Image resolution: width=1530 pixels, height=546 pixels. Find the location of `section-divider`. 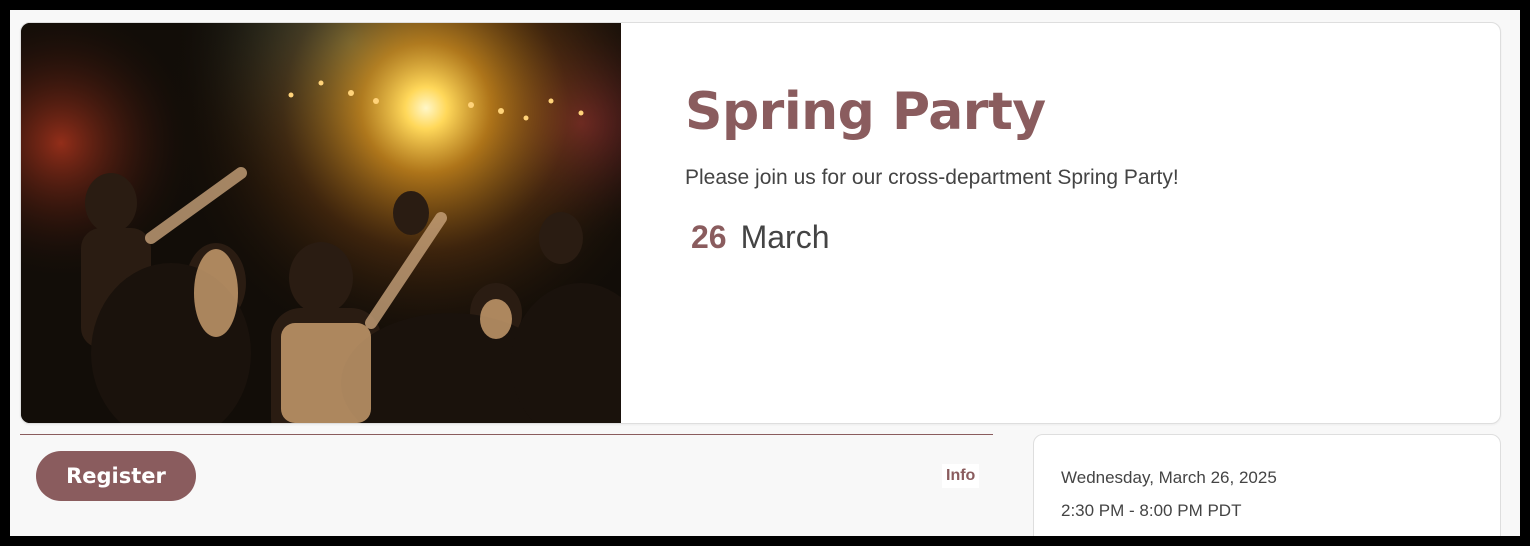

section-divider is located at coordinates (506, 434).